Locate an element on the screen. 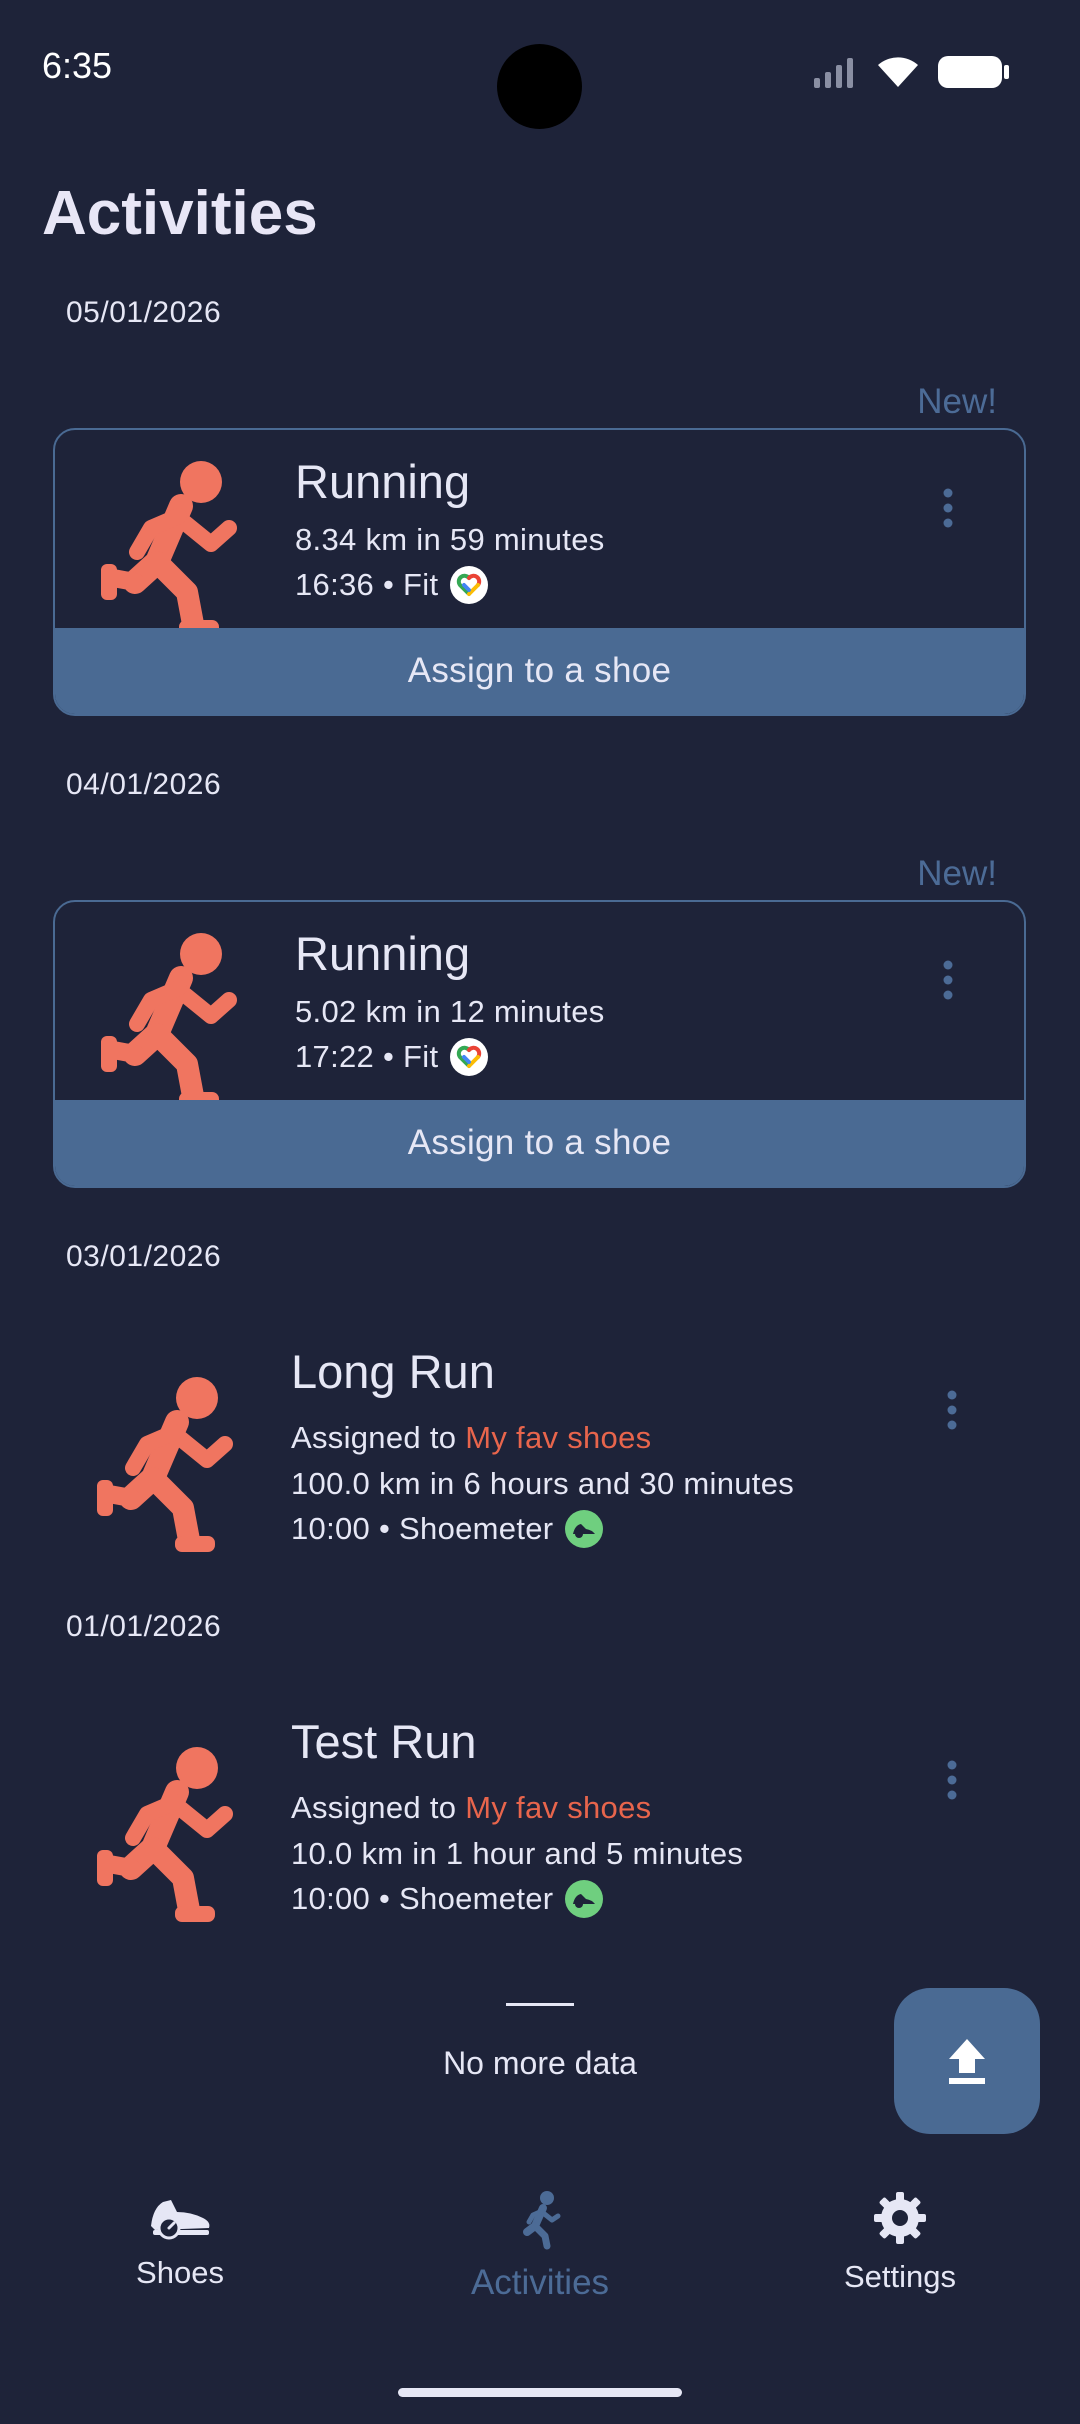 The image size is (1080, 2424). list-end-divider is located at coordinates (540, 2004).